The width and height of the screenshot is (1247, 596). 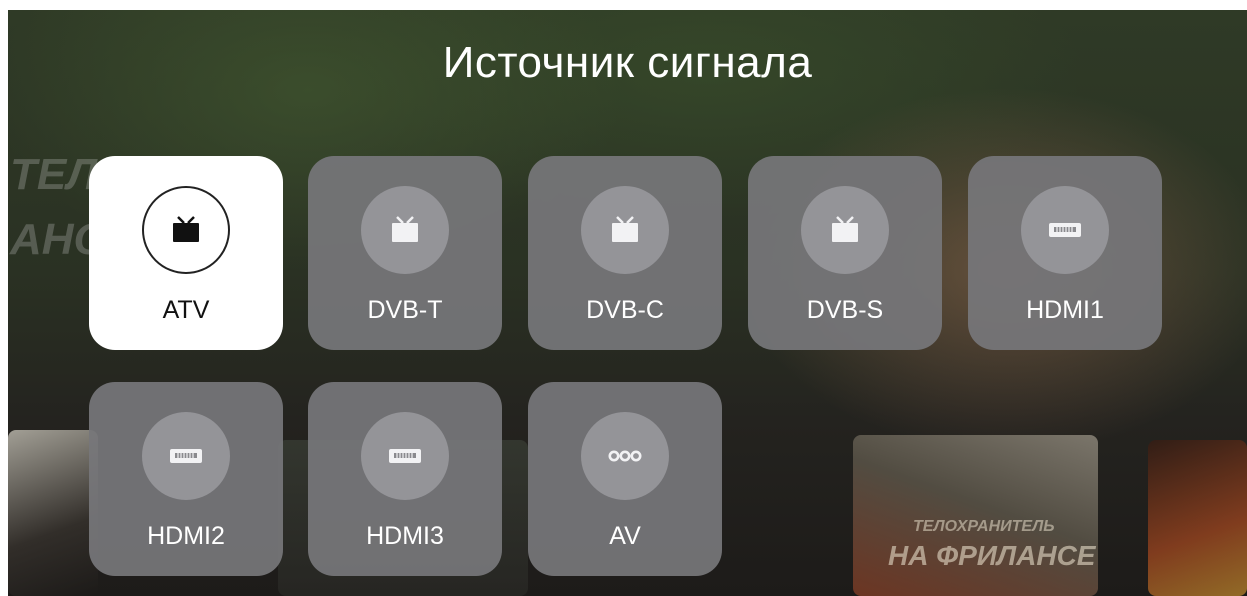 I want to click on source-tile-dvb-t: DVB-T, so click(x=405, y=253).